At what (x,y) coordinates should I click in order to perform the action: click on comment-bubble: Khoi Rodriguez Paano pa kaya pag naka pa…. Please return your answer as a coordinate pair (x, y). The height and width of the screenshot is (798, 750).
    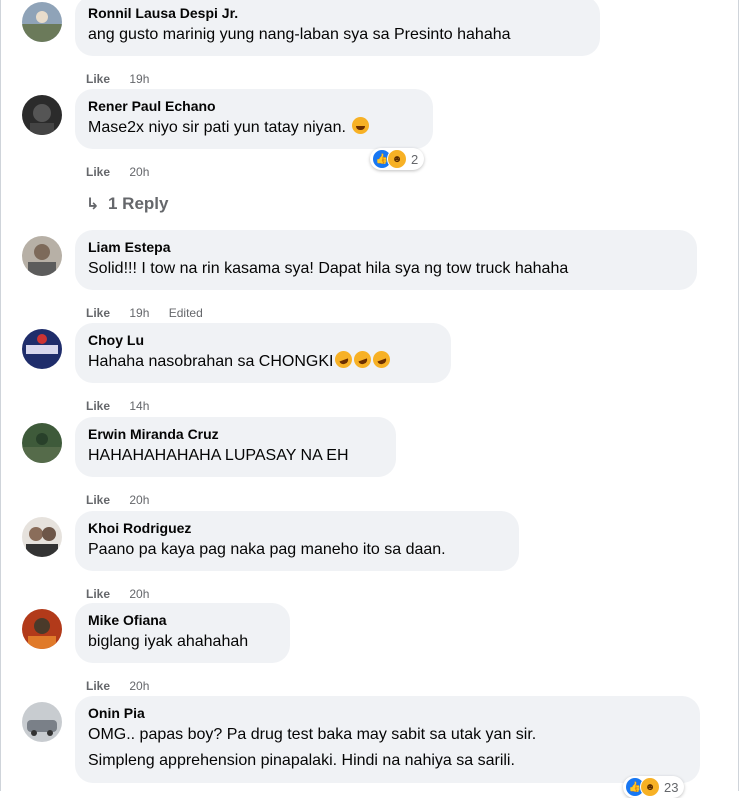
    Looking at the image, I should click on (297, 541).